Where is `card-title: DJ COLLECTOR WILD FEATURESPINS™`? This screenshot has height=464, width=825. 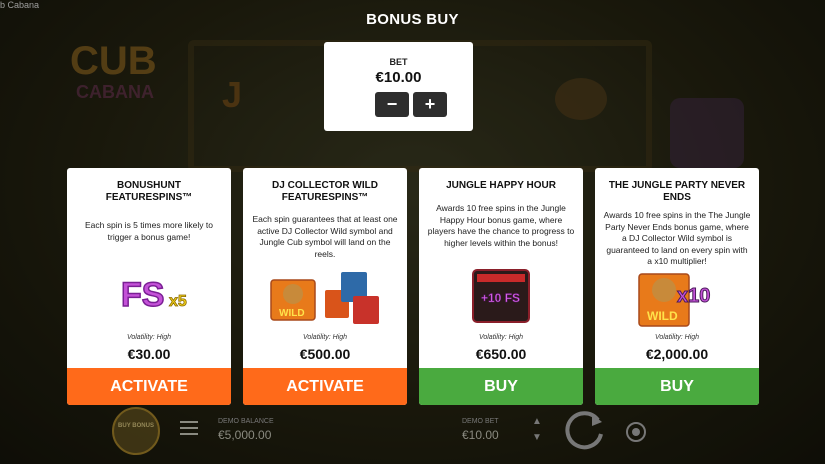
card-title: DJ COLLECTOR WILD FEATURESPINS™ is located at coordinates (325, 191).